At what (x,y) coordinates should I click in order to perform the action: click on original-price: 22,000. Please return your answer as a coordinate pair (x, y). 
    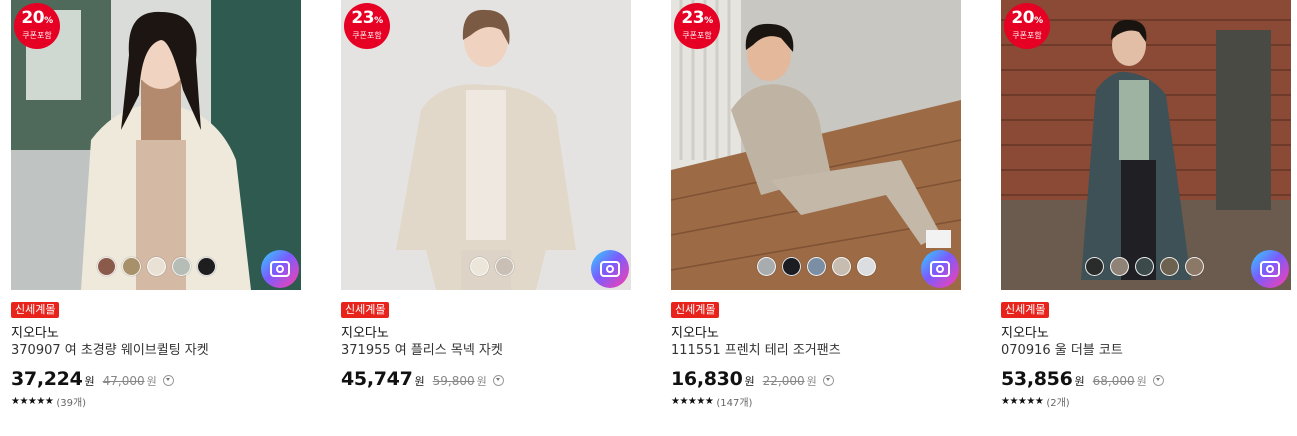
    Looking at the image, I should click on (783, 381).